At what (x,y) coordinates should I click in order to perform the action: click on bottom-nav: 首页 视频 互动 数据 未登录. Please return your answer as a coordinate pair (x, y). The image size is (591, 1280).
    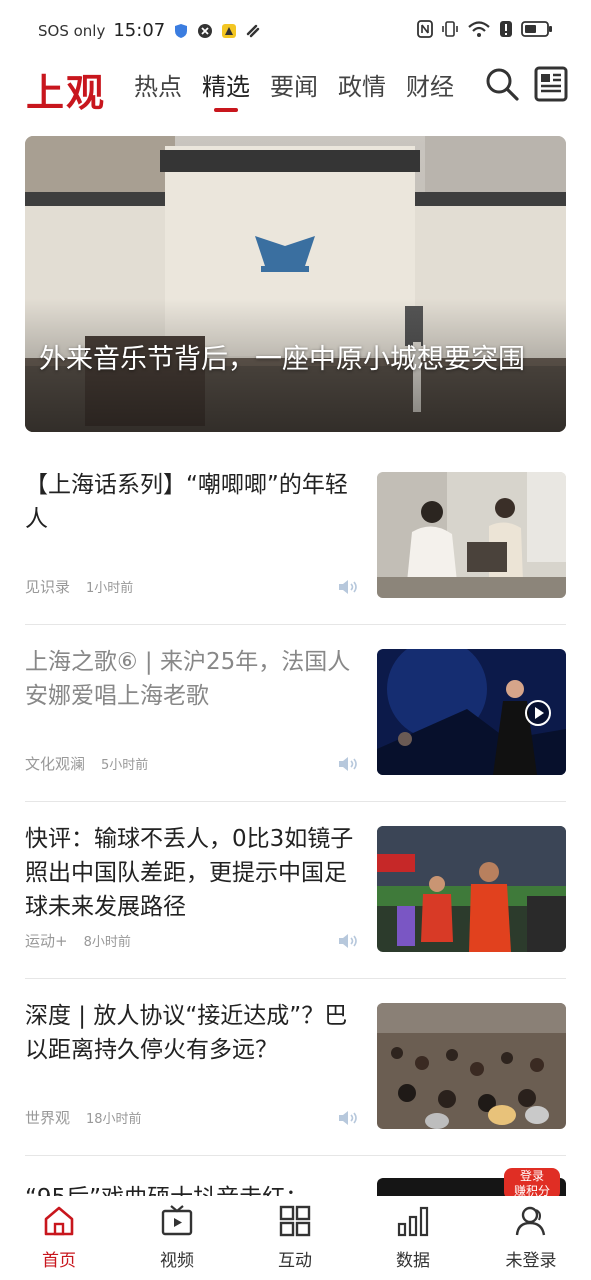
    Looking at the image, I should click on (295, 1238).